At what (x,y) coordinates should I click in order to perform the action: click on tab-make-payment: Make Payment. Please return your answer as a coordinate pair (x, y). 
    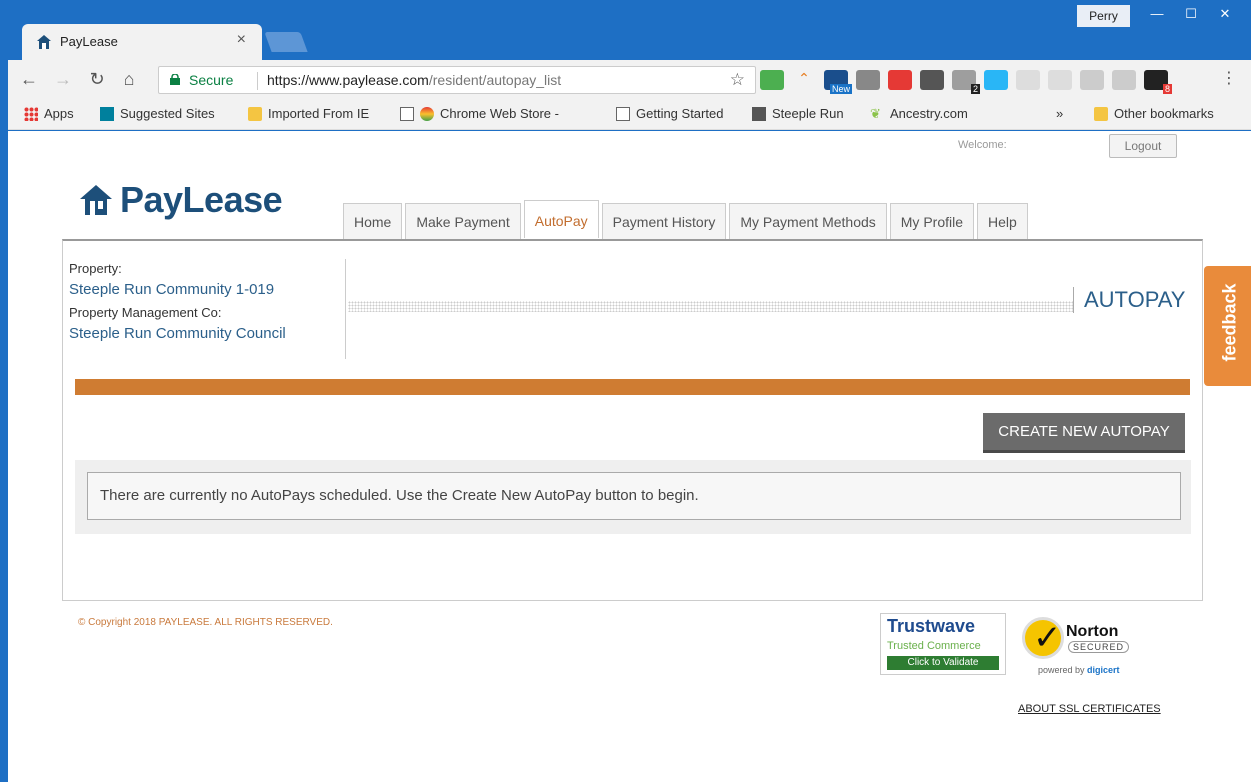
    Looking at the image, I should click on (463, 221).